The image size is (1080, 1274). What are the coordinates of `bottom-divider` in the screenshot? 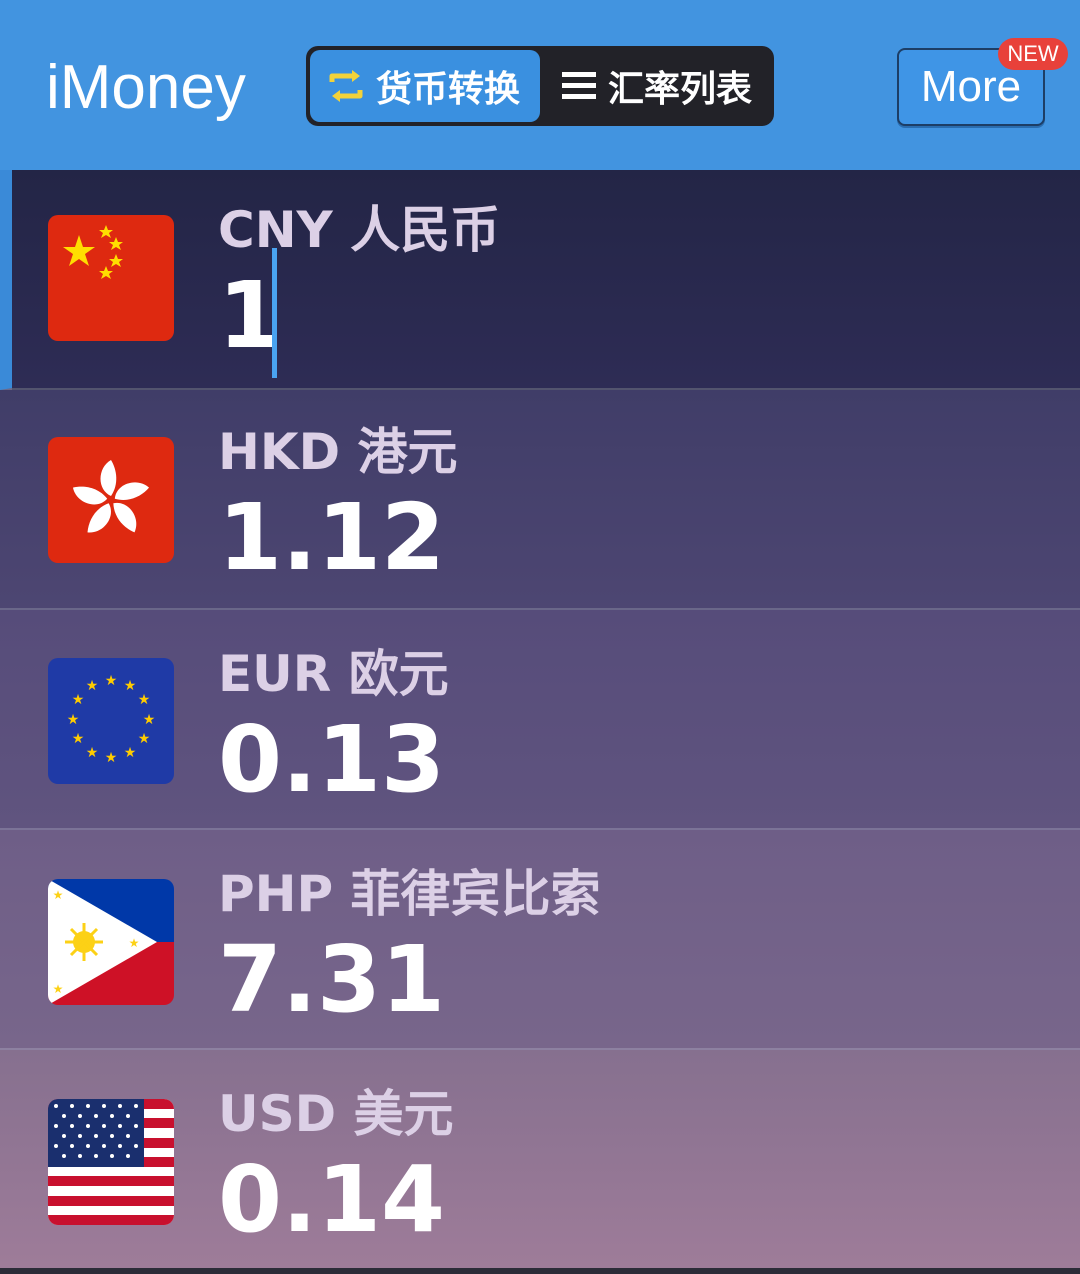 It's located at (540, 1271).